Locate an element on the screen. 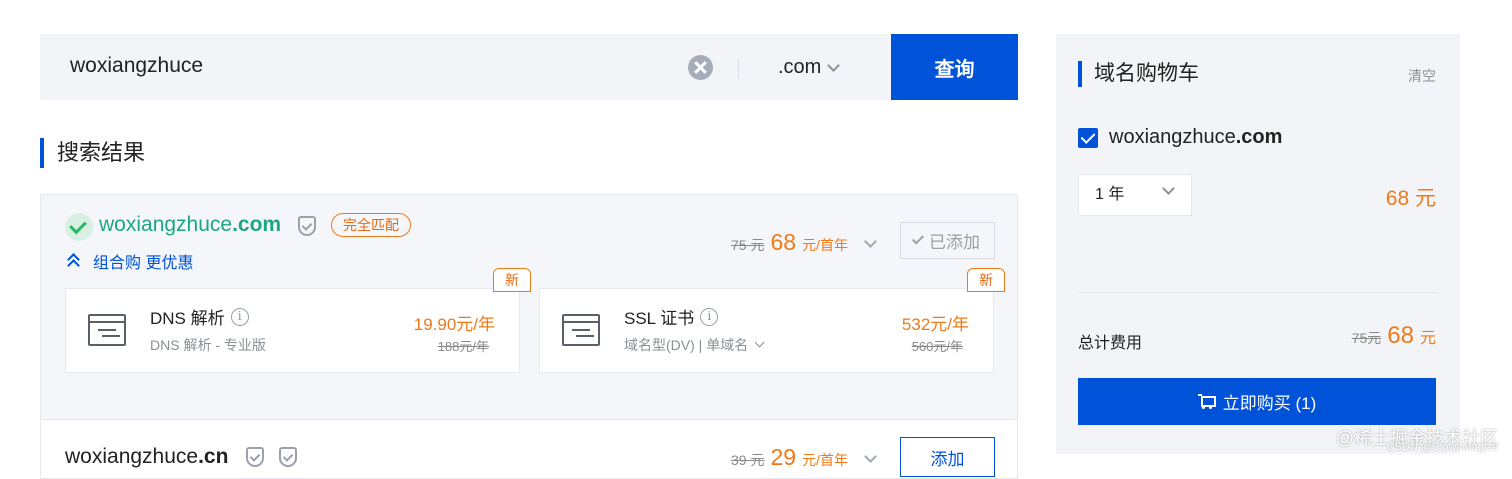 The image size is (1512, 479). total-label: 总计费用 is located at coordinates (1110, 343).